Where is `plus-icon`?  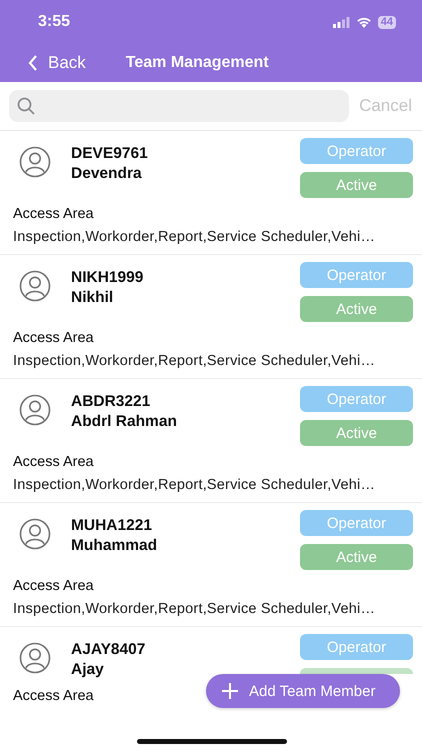 plus-icon is located at coordinates (230, 691).